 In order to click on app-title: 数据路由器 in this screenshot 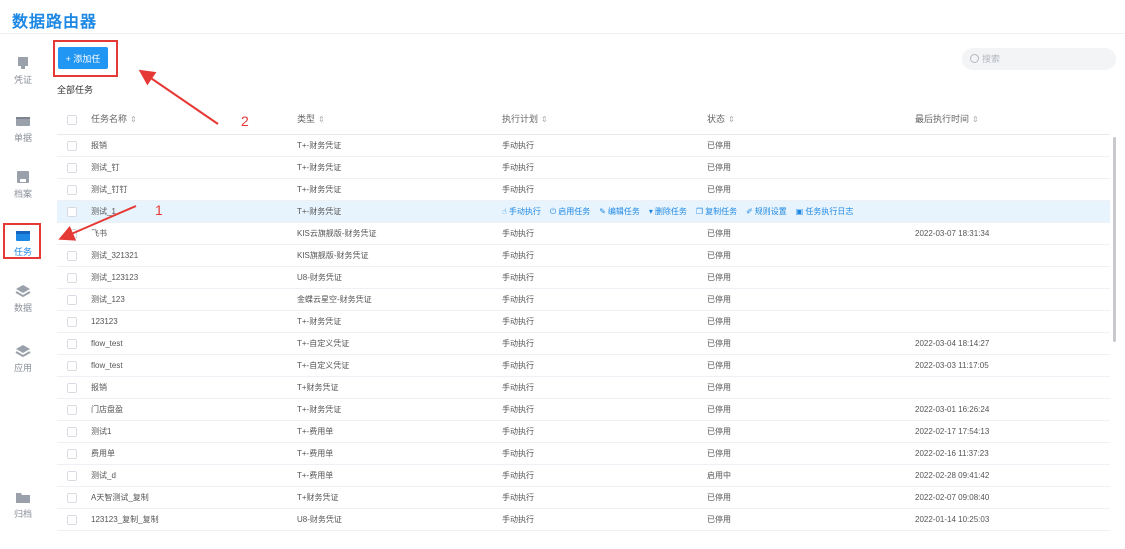, I will do `click(55, 22)`.